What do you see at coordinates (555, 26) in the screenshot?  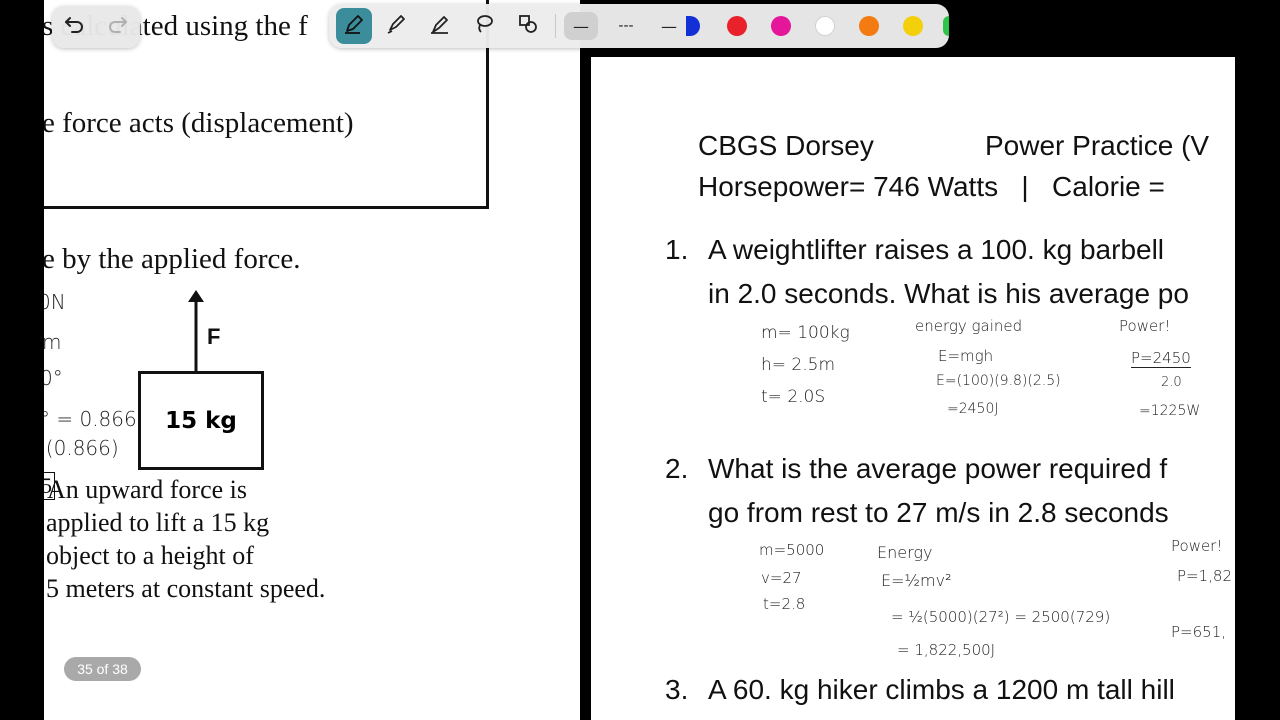 I see `toolbar-divider` at bounding box center [555, 26].